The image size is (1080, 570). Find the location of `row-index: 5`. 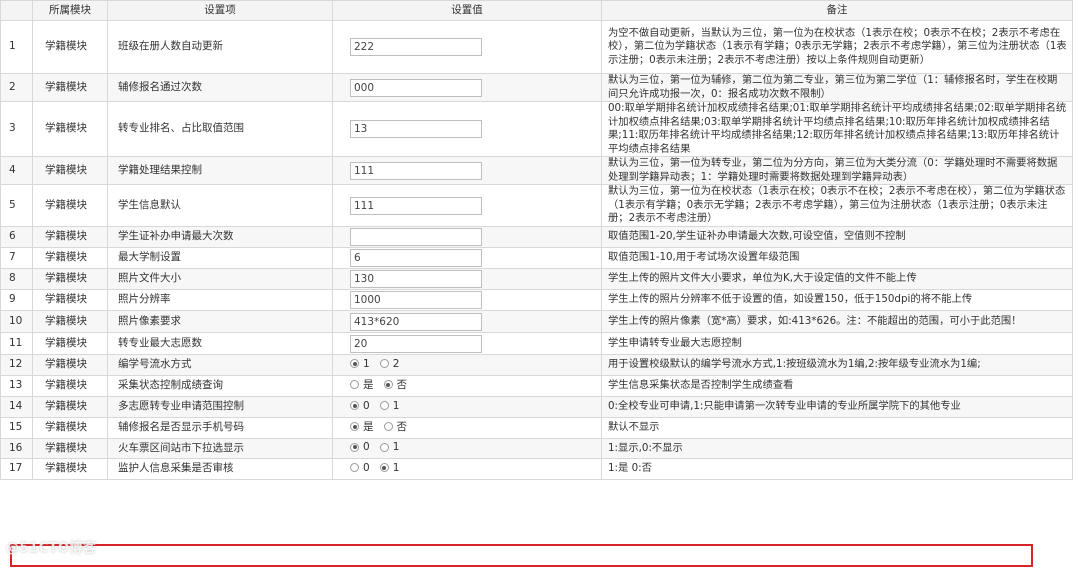

row-index: 5 is located at coordinates (16, 205).